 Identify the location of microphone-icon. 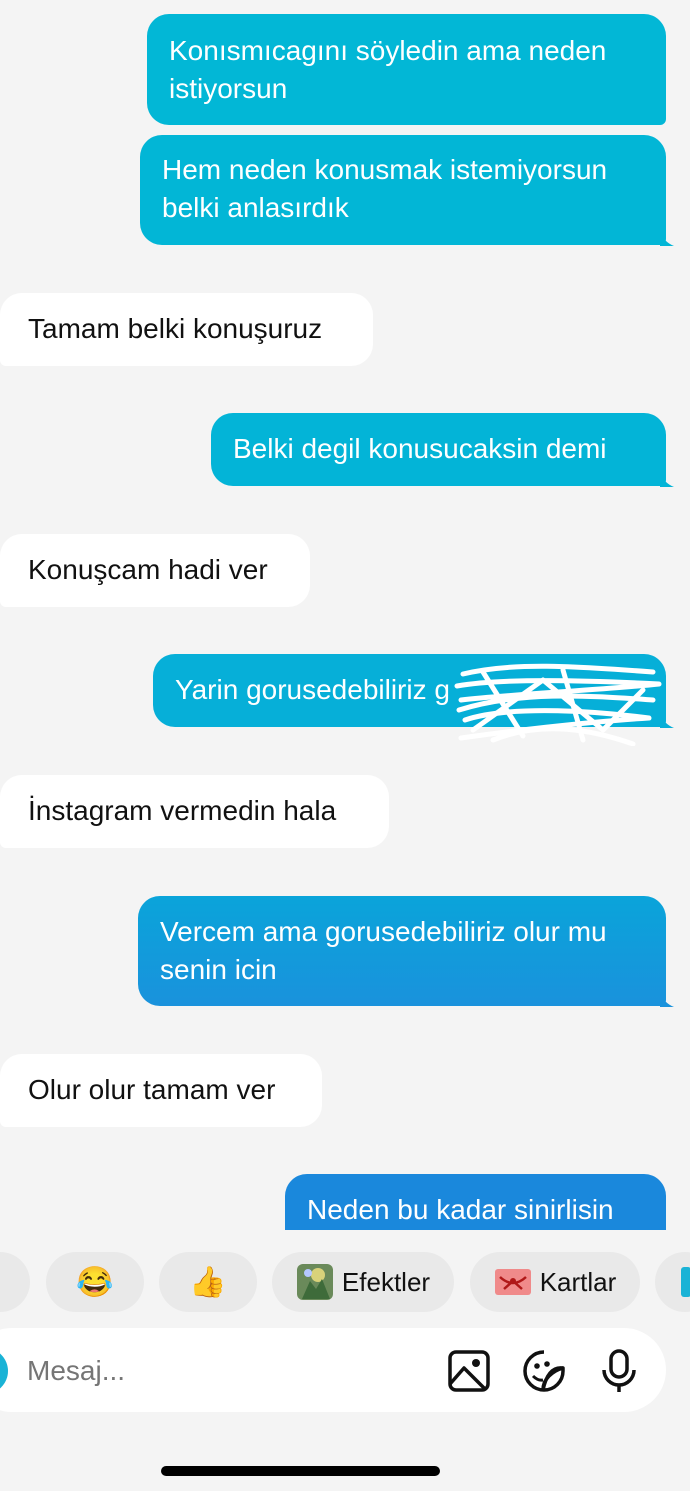
(619, 1371).